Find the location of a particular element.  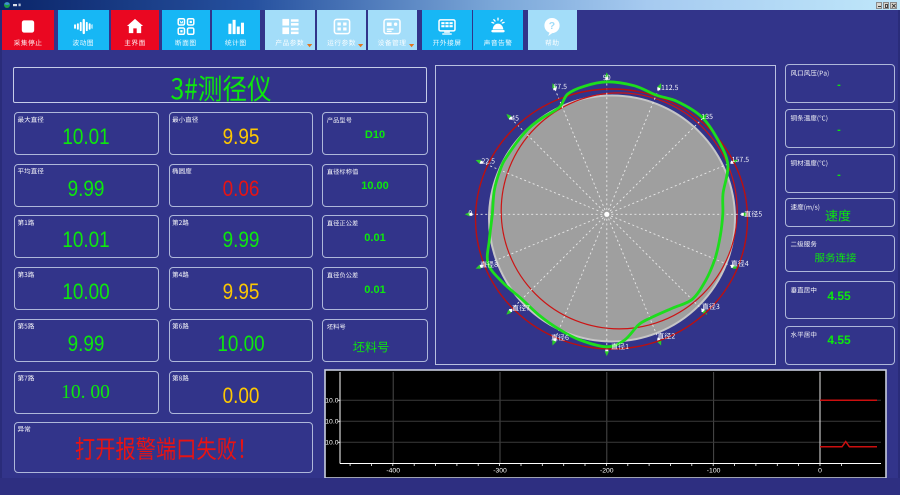

svg-text: -400 is located at coordinates (393, 471).